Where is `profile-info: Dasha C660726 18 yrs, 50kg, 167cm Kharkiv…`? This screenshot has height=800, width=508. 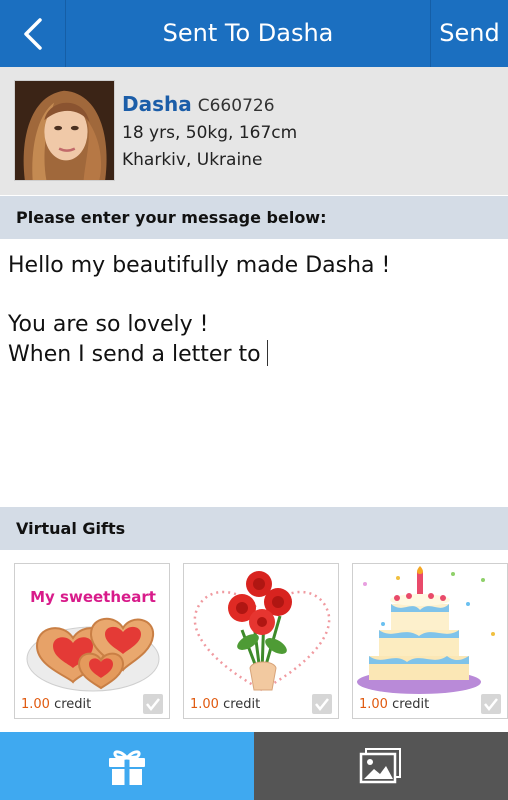 profile-info: Dasha C660726 18 yrs, 50kg, 167cm Kharkiv… is located at coordinates (209, 132).